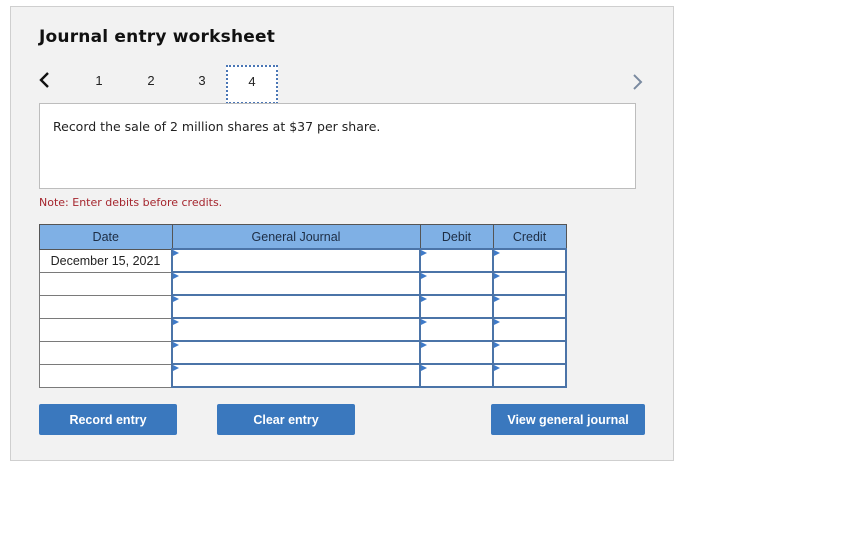  Describe the element at coordinates (108, 419) in the screenshot. I see `record-entry-button: Record entry` at that location.